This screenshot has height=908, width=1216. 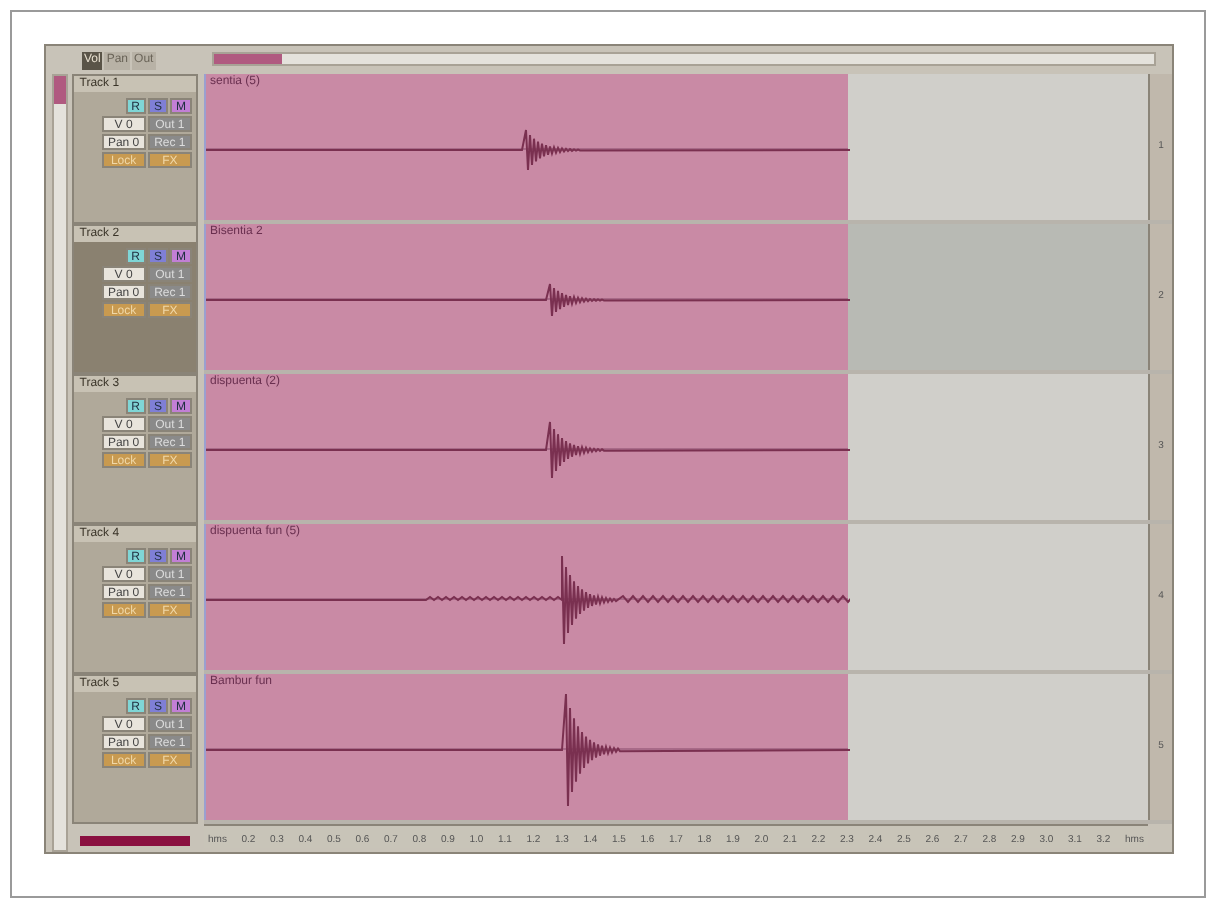 What do you see at coordinates (134, 841) in the screenshot?
I see `level-bar` at bounding box center [134, 841].